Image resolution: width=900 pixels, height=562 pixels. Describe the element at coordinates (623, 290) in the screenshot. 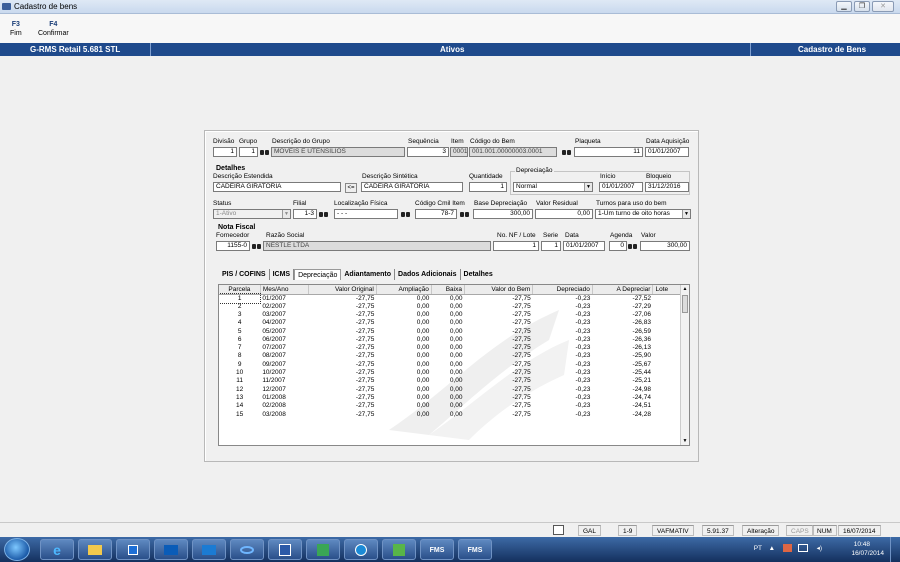

I see `column-header: A Depreciar` at that location.